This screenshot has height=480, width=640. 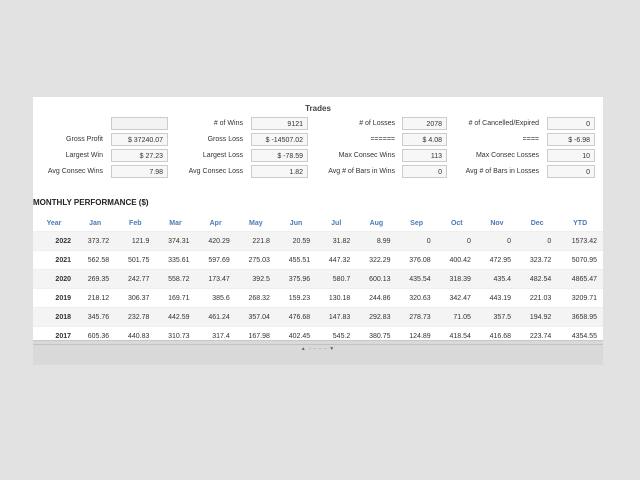 I want to click on avg-loss-value: $ -6.98, so click(x=571, y=139).